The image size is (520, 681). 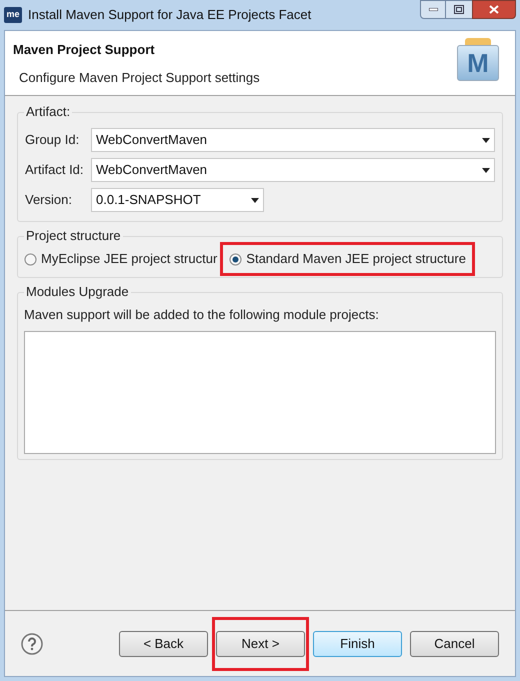 What do you see at coordinates (163, 643) in the screenshot?
I see `dialog-button: < Back` at bounding box center [163, 643].